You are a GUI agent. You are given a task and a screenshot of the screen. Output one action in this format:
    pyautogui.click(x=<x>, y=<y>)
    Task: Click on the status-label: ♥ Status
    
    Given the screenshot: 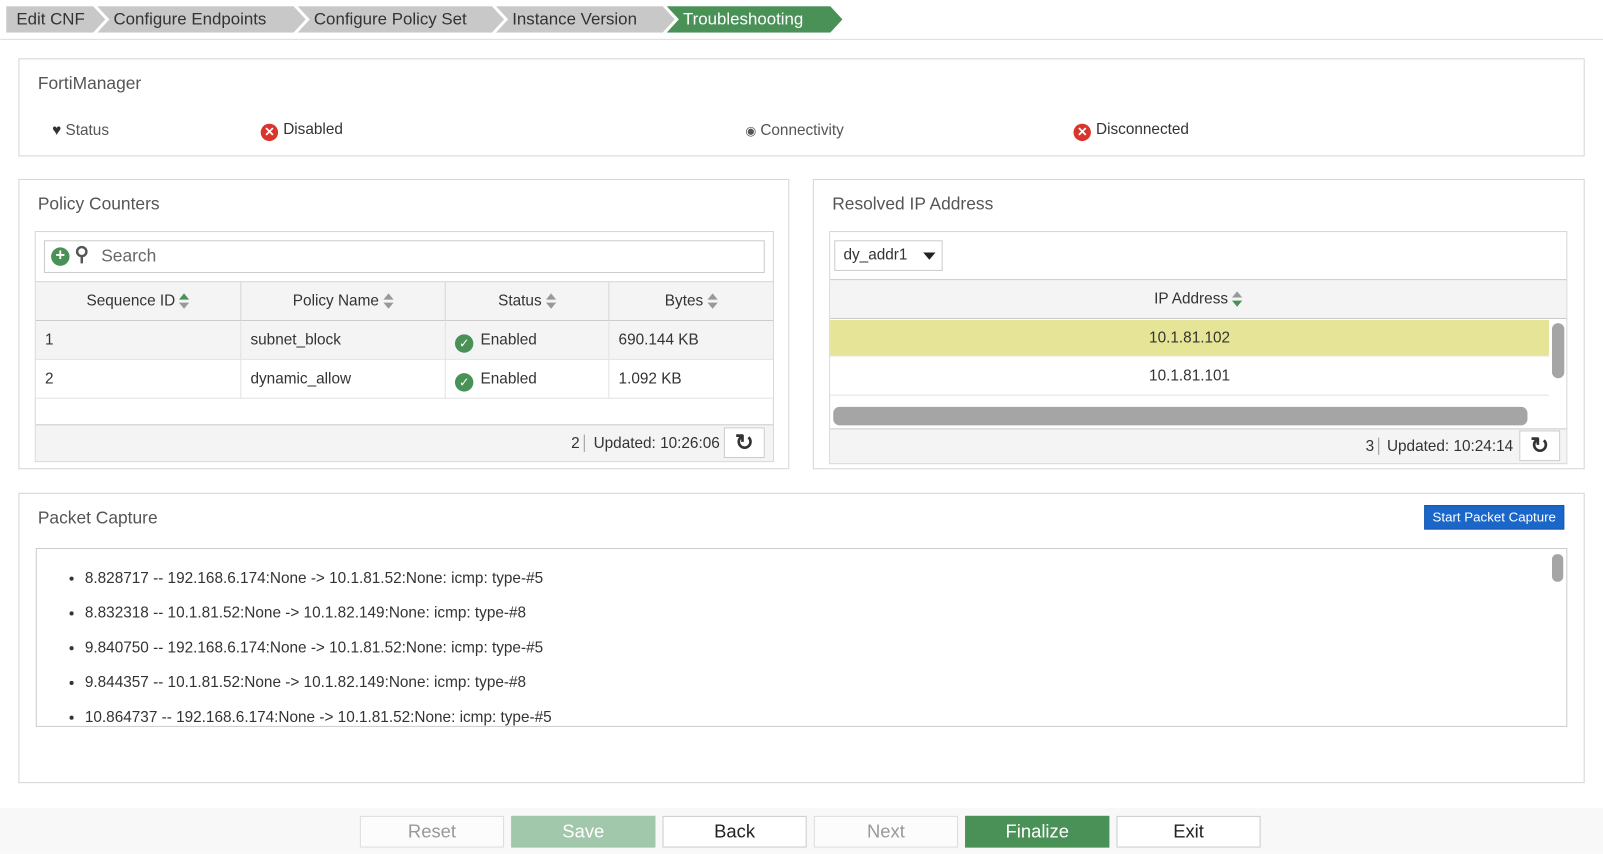 What is the action you would take?
    pyautogui.click(x=80, y=130)
    